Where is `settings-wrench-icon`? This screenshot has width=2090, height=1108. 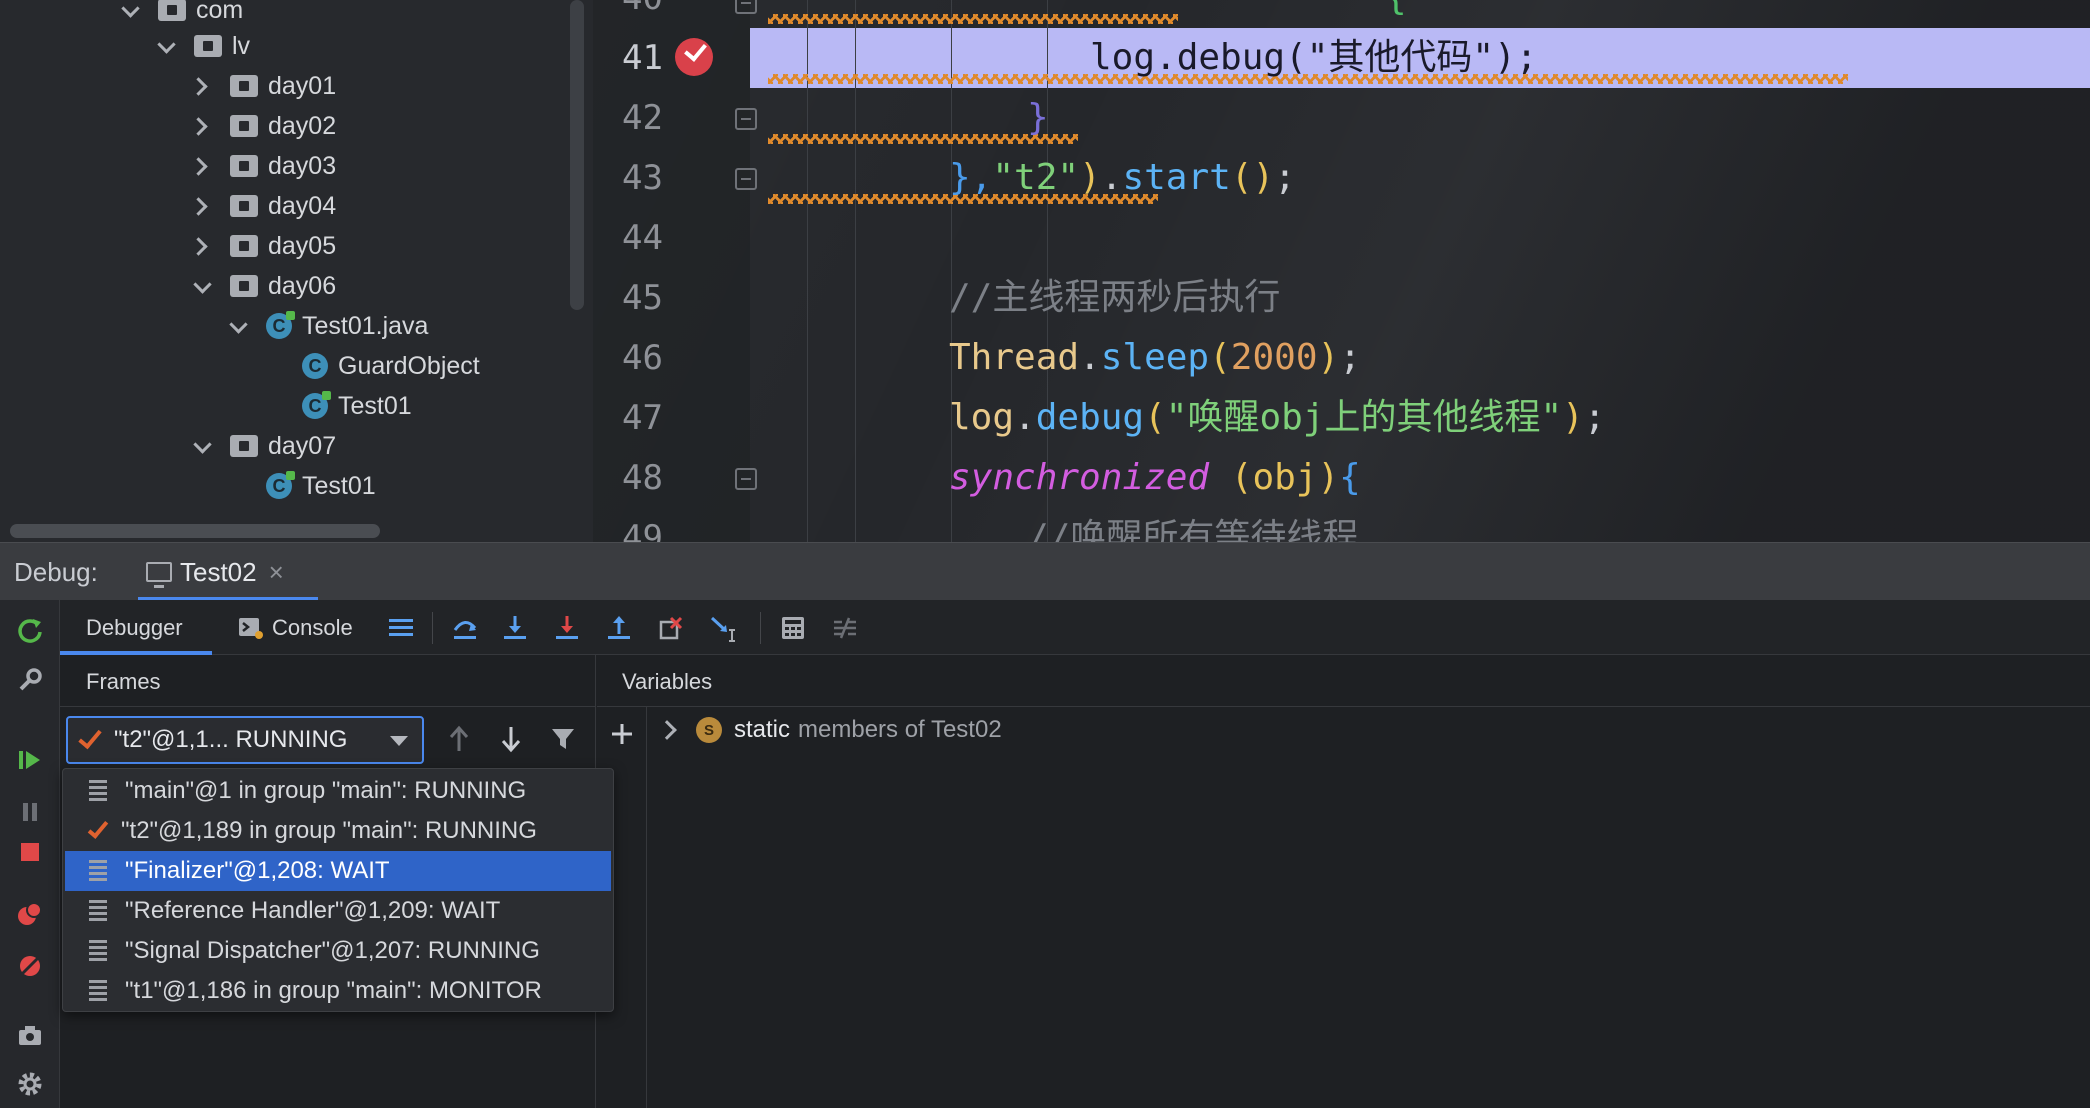 settings-wrench-icon is located at coordinates (30, 680).